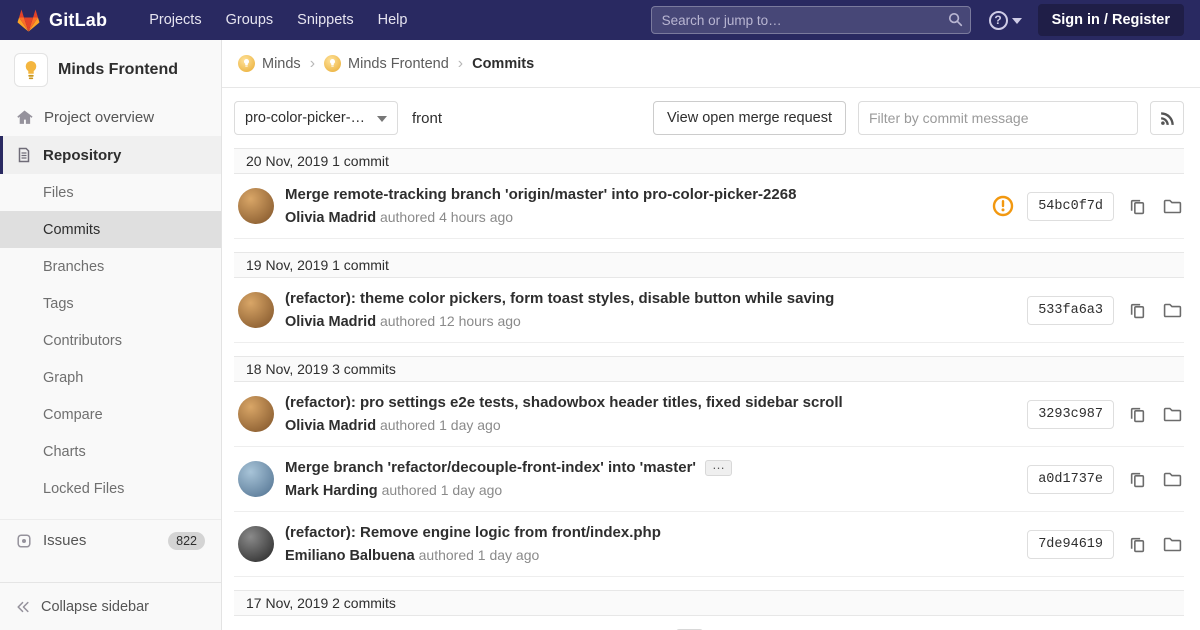 This screenshot has width=1200, height=630. I want to click on double-chevron-left-icon, so click(23, 607).